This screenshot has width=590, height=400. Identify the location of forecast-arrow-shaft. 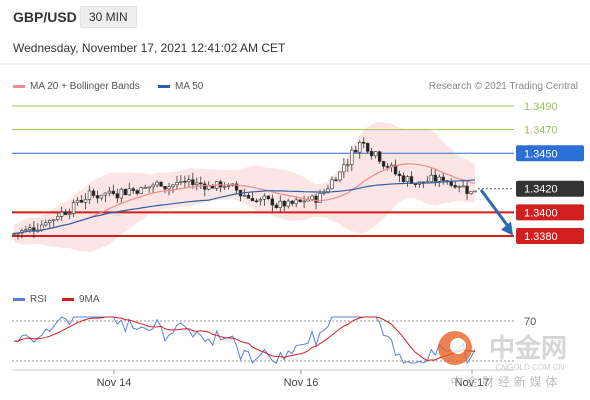
(495, 209).